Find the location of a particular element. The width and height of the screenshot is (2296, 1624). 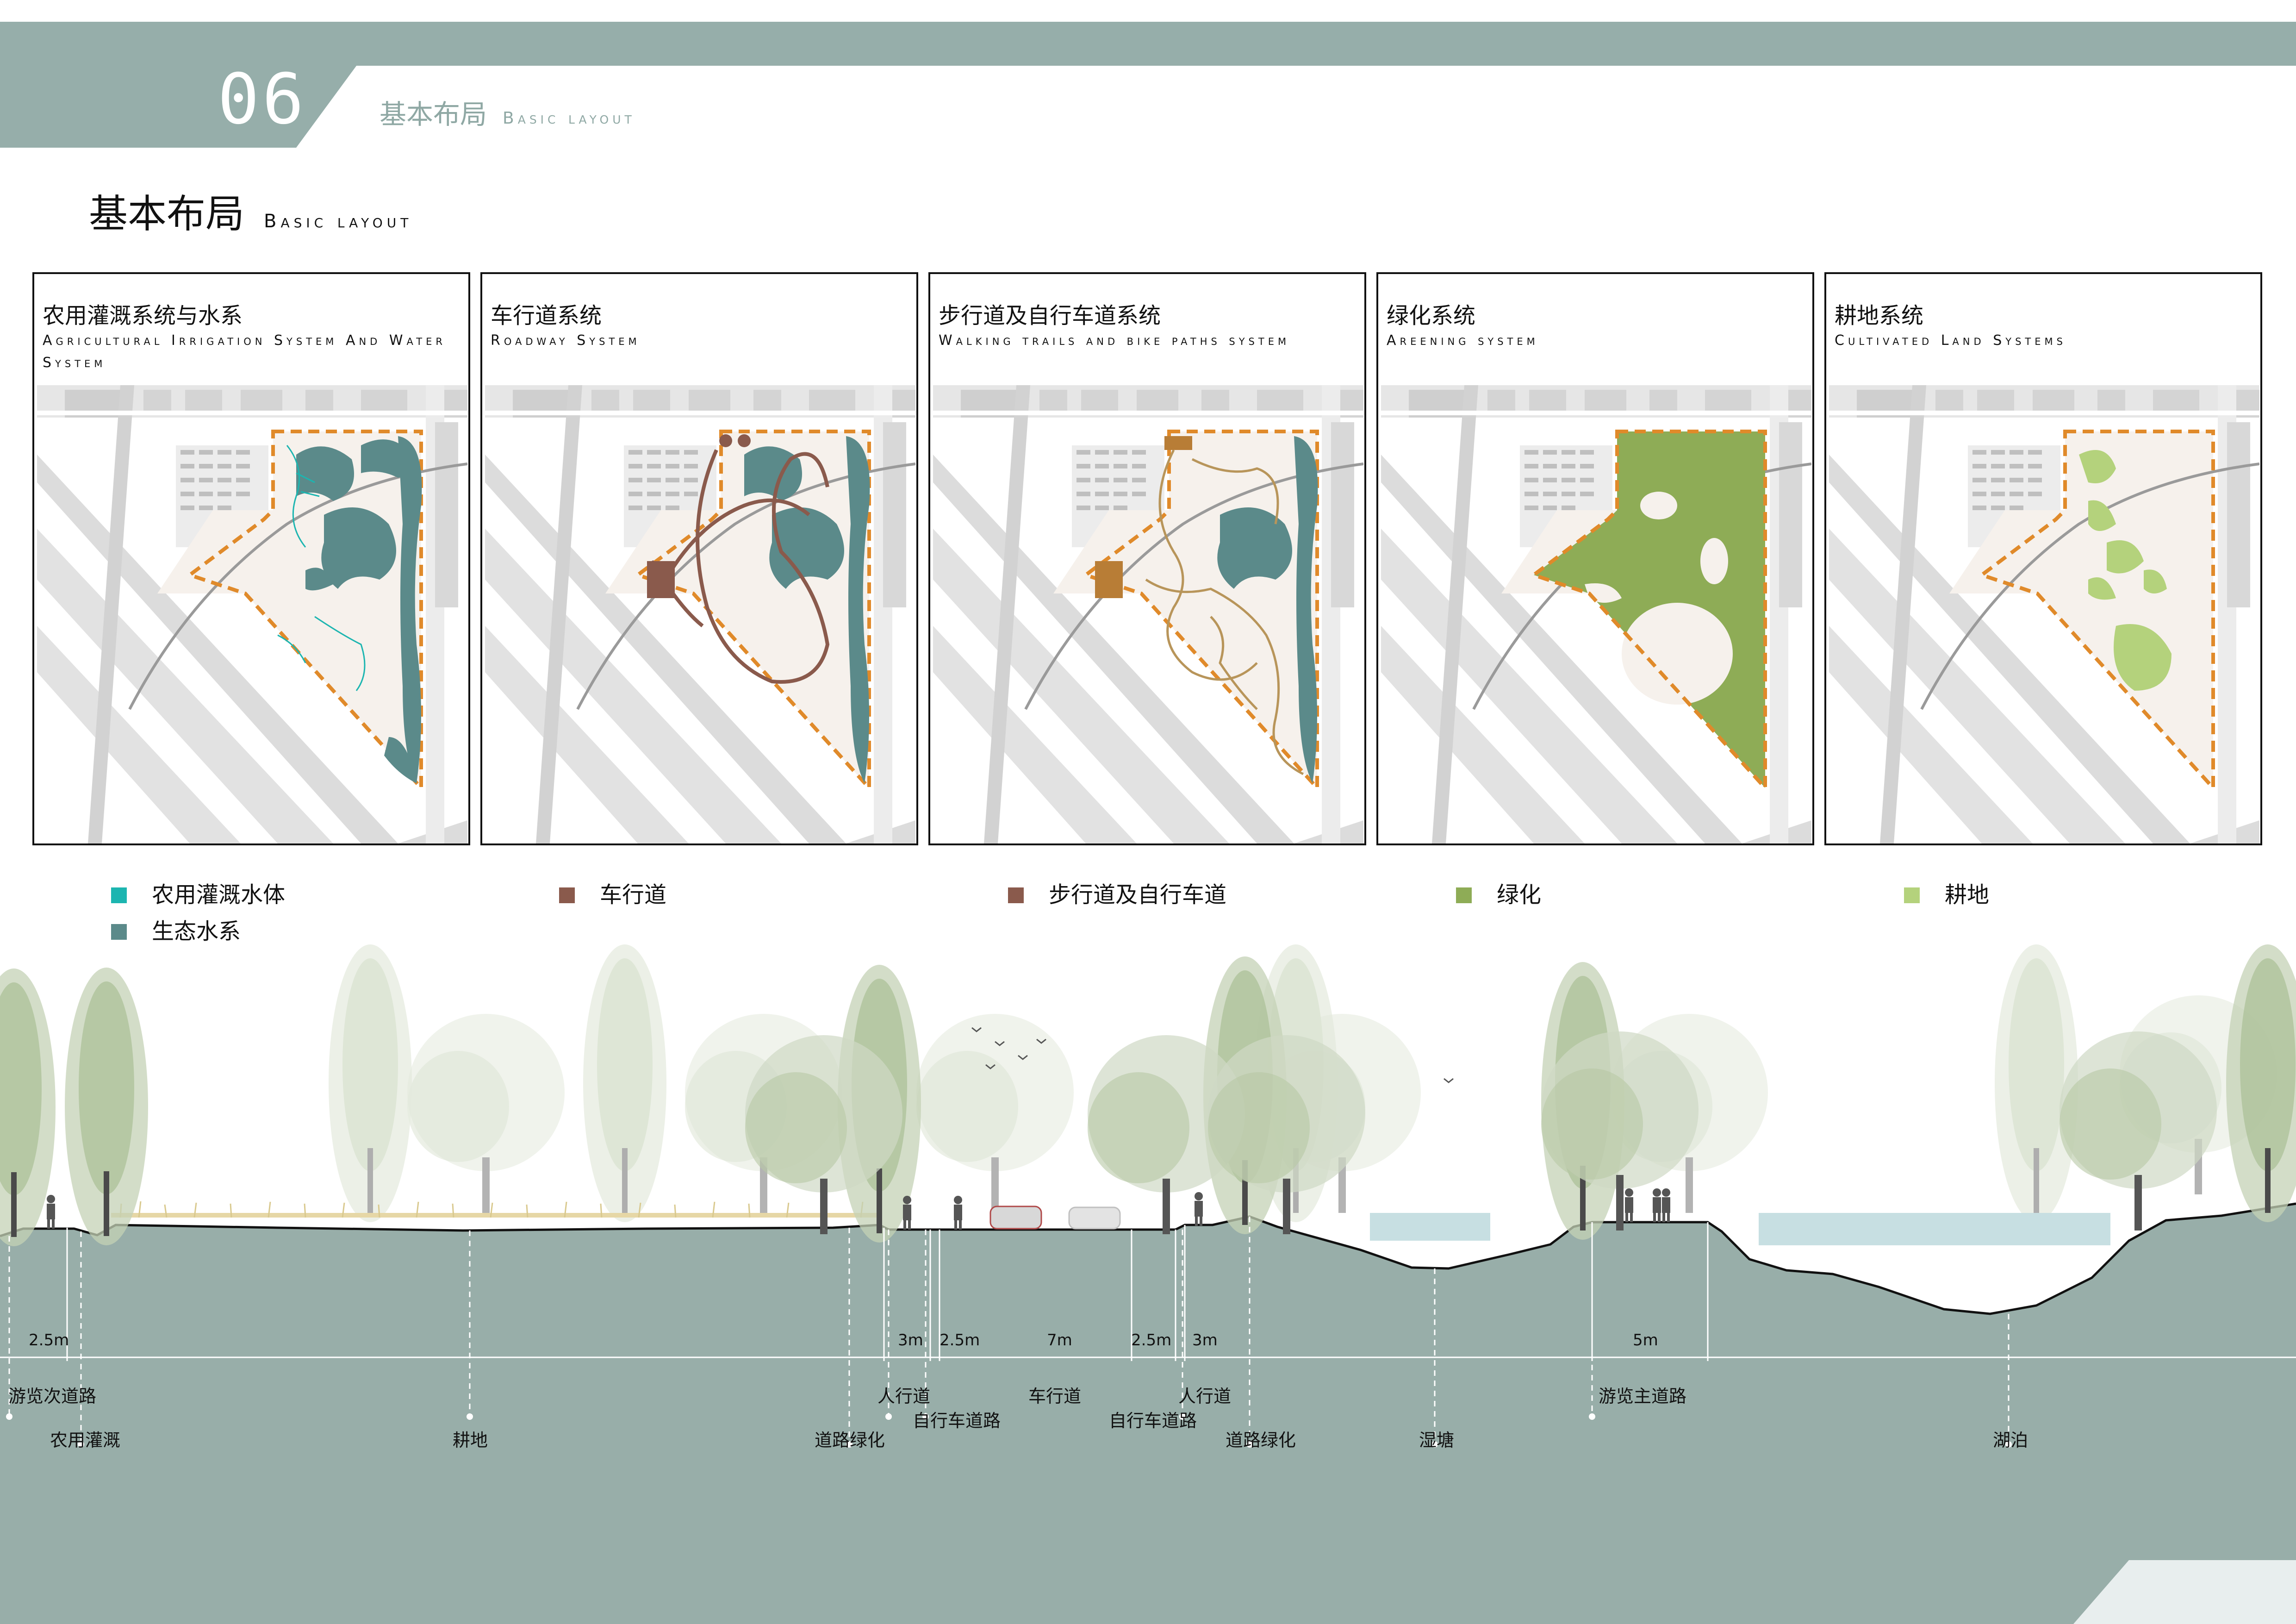

panel-subtitle: Walking trails and bike paths system is located at coordinates (1114, 340).